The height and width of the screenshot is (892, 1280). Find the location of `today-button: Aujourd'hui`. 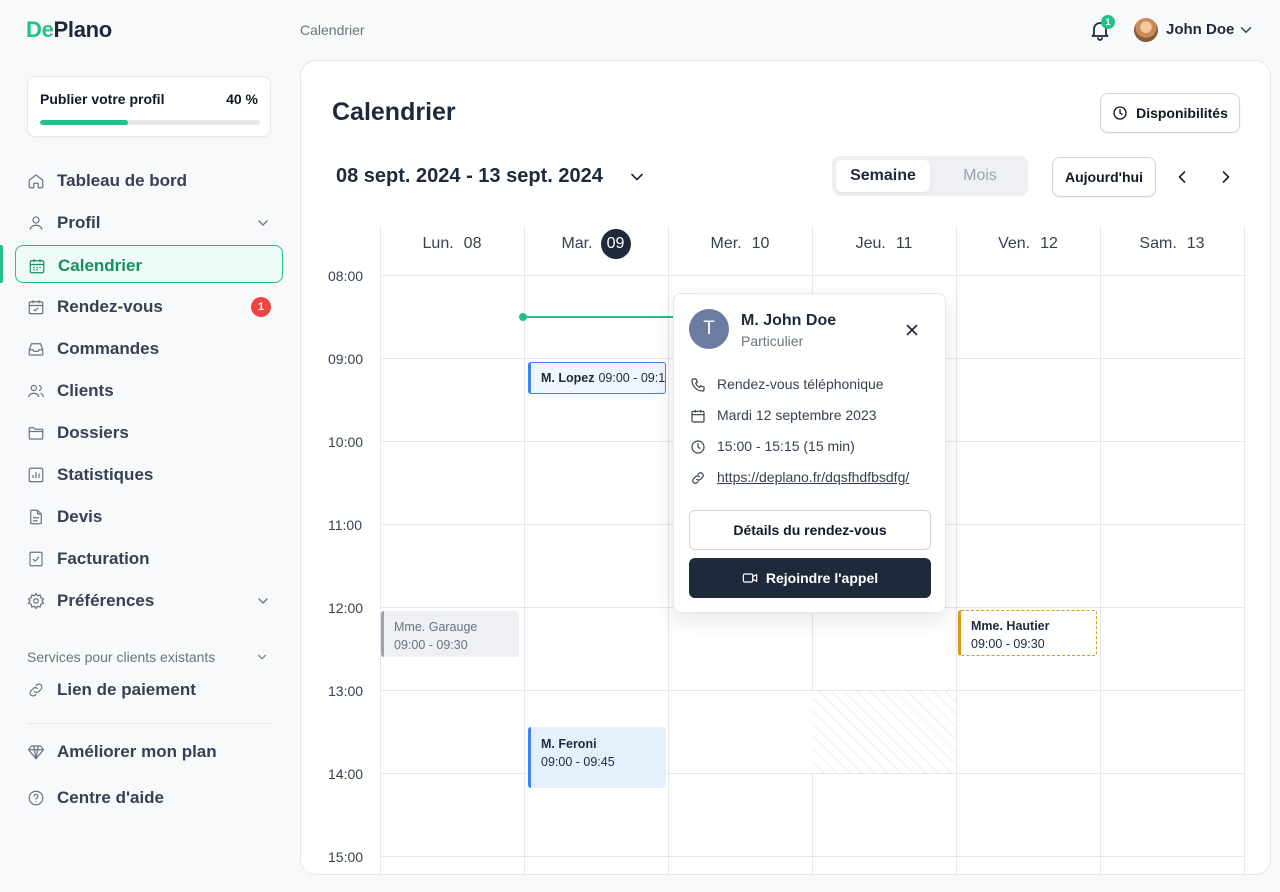

today-button: Aujourd'hui is located at coordinates (1104, 177).